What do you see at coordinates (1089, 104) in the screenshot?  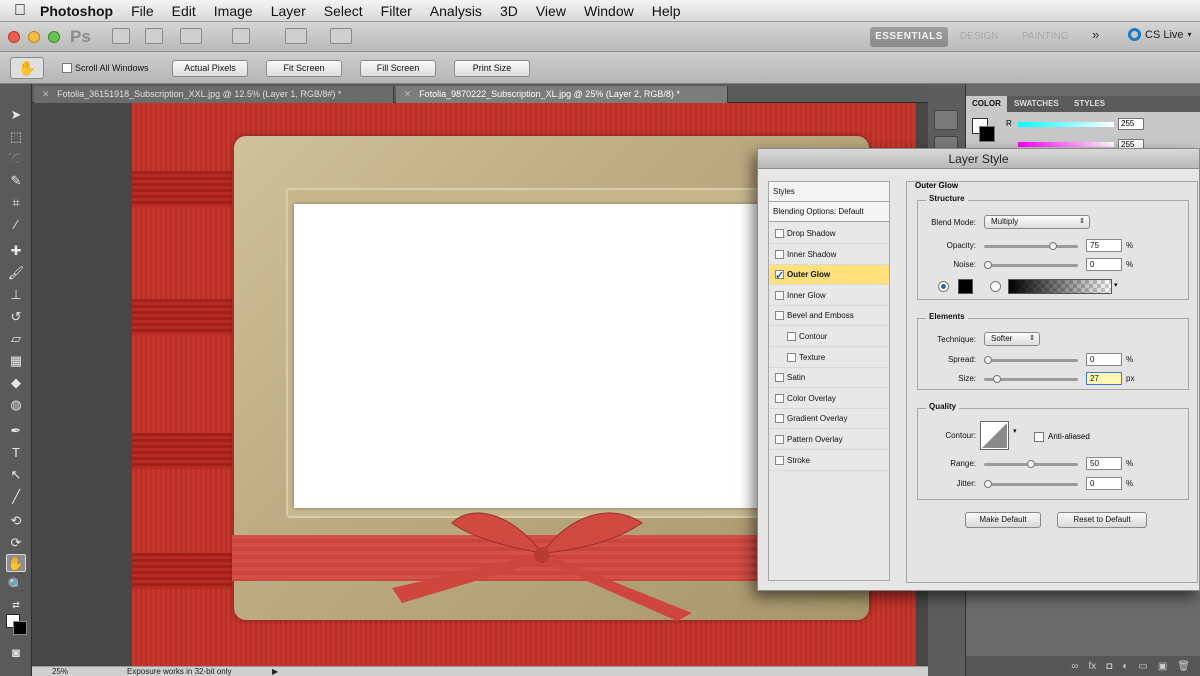 I see `tab-styles: STYLES` at bounding box center [1089, 104].